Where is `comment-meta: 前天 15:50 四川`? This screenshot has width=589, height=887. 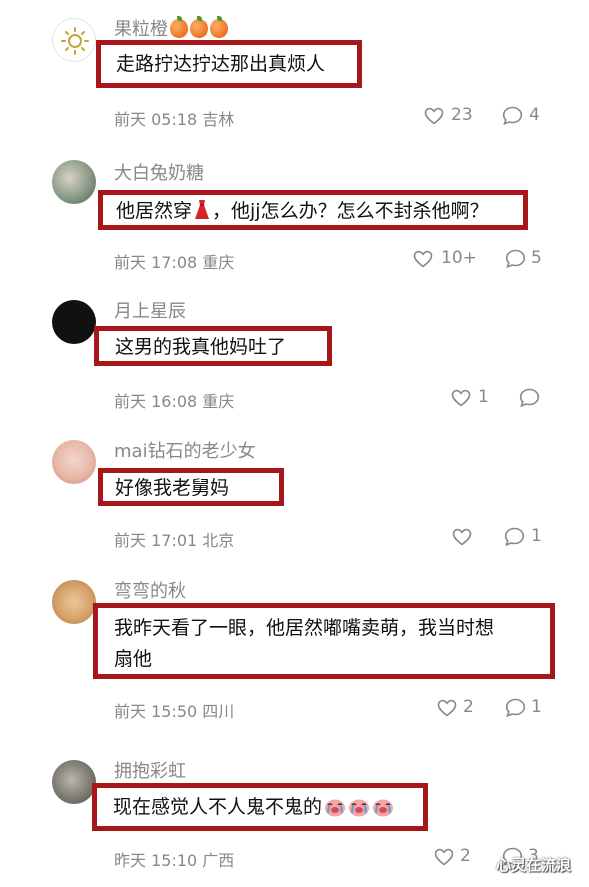 comment-meta: 前天 15:50 四川 is located at coordinates (174, 710).